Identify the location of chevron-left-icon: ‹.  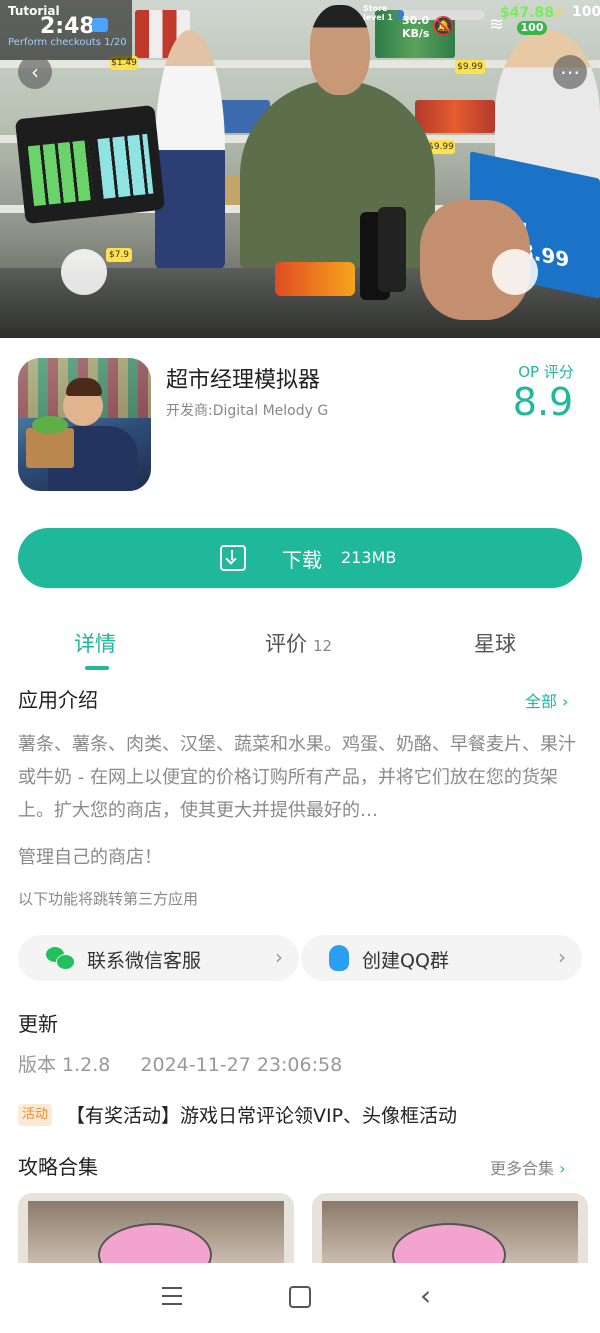
(35, 72).